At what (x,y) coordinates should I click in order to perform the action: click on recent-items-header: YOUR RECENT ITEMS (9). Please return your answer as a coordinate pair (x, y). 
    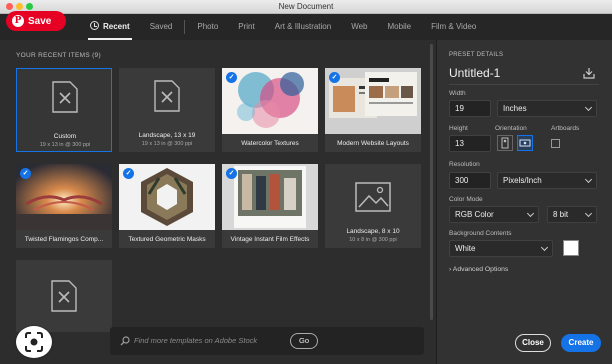
    Looking at the image, I should click on (58, 55).